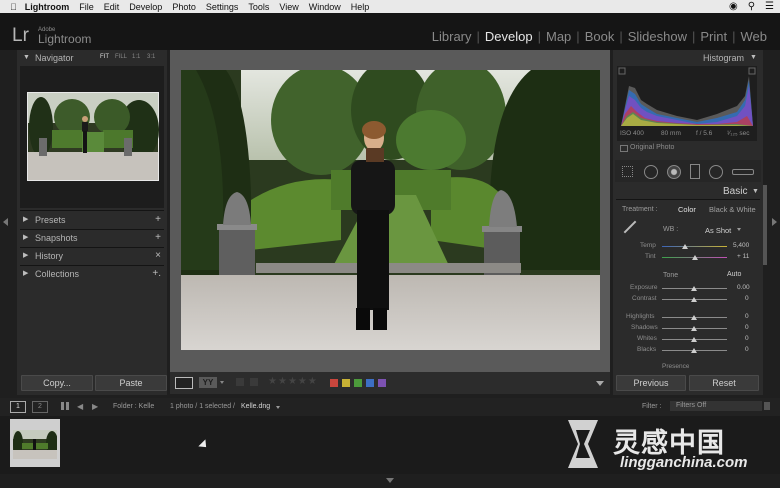  What do you see at coordinates (92, 274) in the screenshot?
I see `collections-section: ▶ Collections +.` at bounding box center [92, 274].